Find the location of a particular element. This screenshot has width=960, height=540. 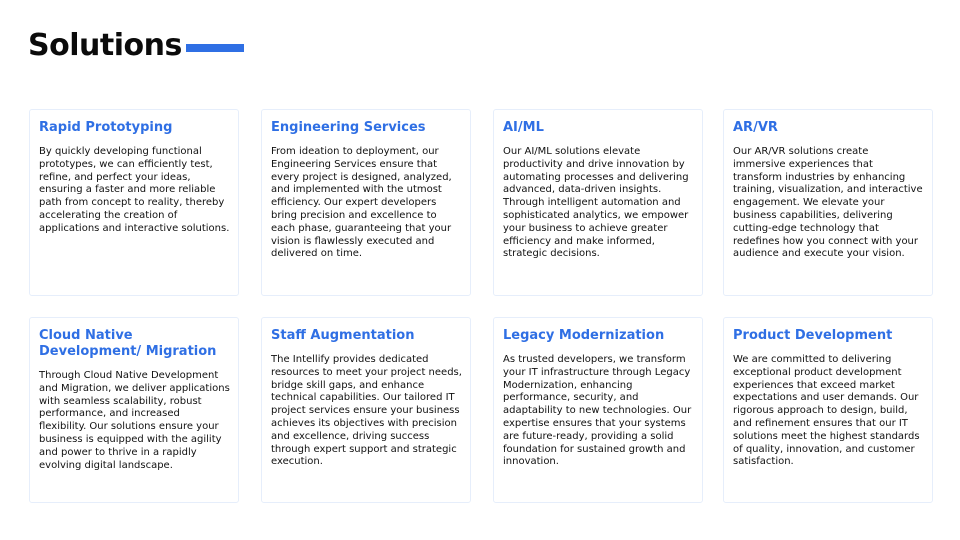

card-title: Cloud Native Development/ Migration is located at coordinates (128, 343).